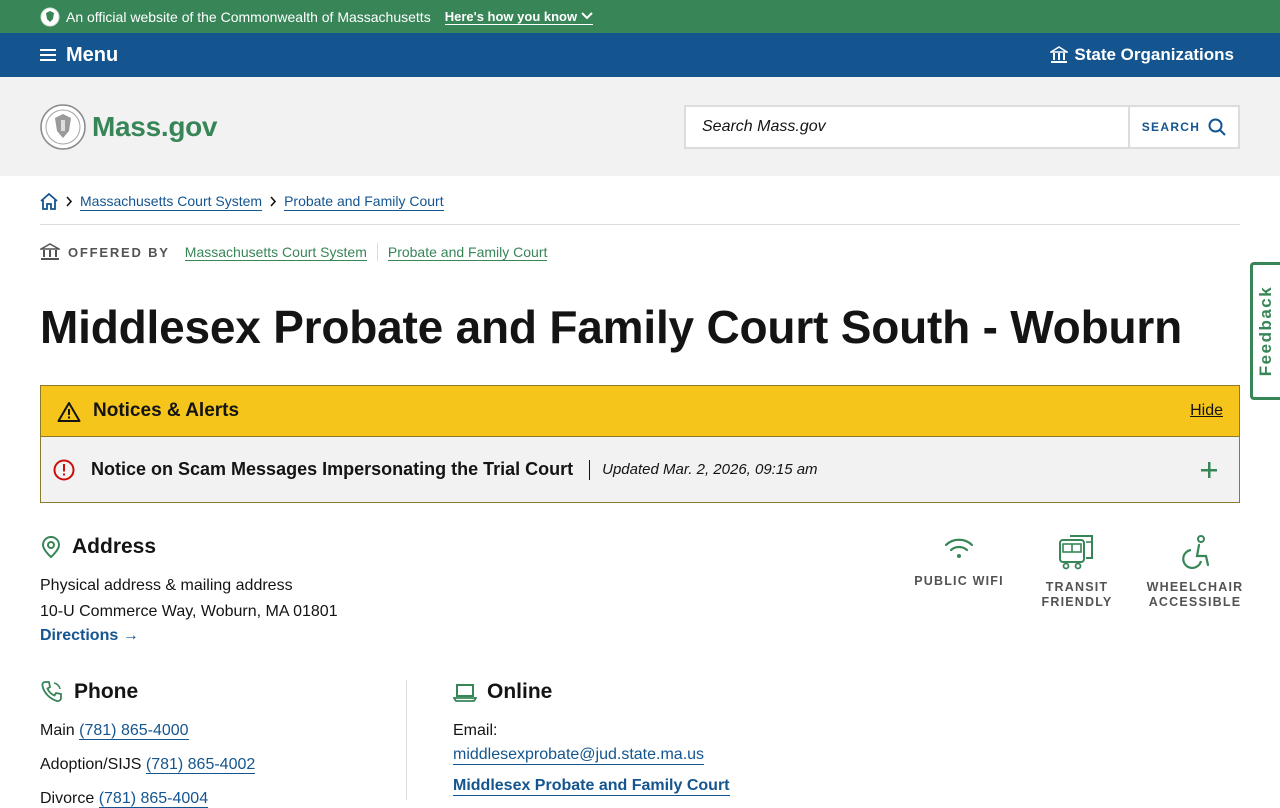 The height and width of the screenshot is (808, 1280). Describe the element at coordinates (364, 202) in the screenshot. I see `breadcrumb-probate-family-court: Probate and Family Court` at that location.